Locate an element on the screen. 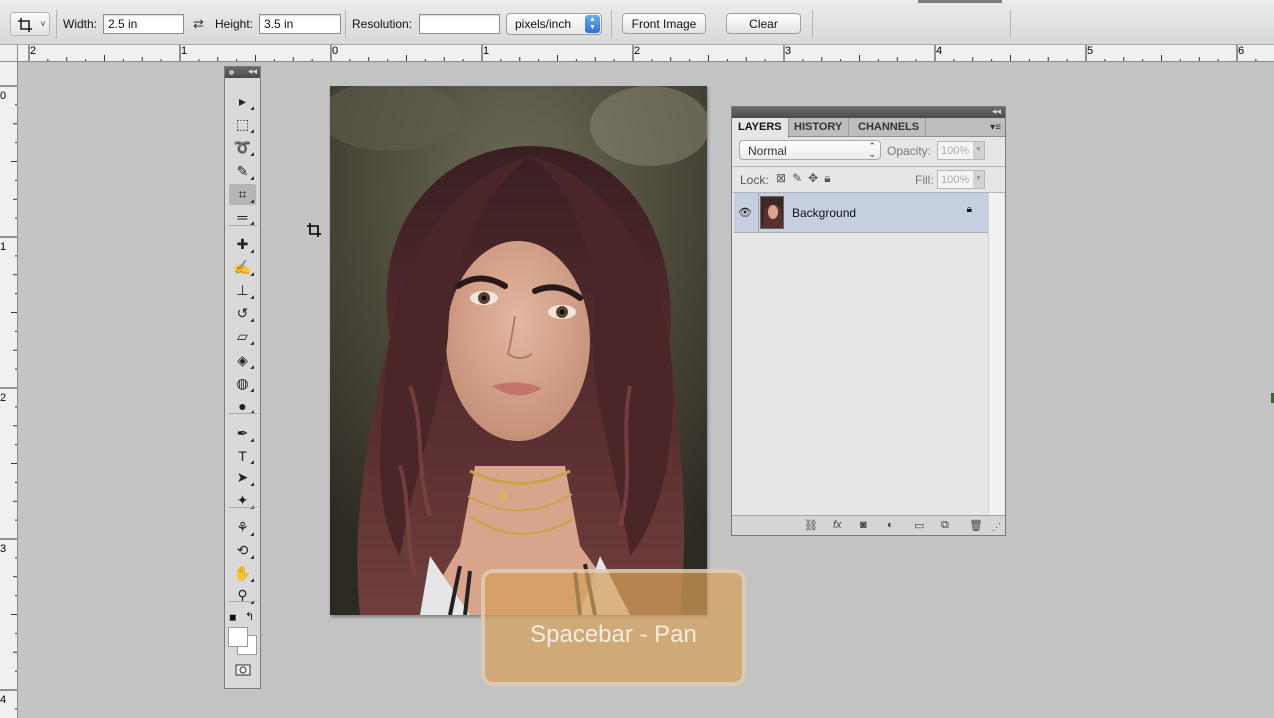 Image resolution: width=1274 pixels, height=718 pixels. default-colors-icon: ◼ is located at coordinates (232, 617).